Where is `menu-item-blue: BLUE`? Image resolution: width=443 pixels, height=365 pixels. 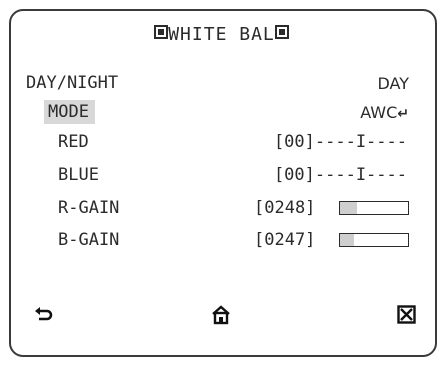
menu-item-blue: BLUE is located at coordinates (78, 175).